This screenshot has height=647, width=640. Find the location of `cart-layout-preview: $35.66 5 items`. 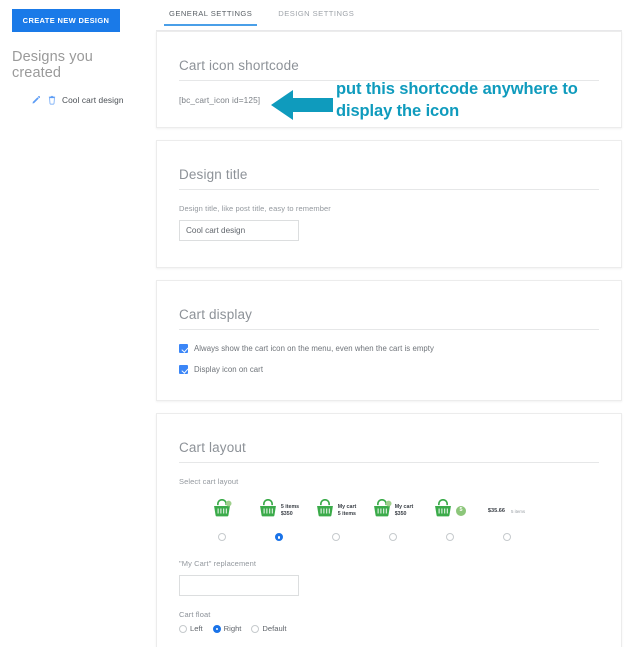

cart-layout-preview: $35.66 5 items is located at coordinates (506, 511).